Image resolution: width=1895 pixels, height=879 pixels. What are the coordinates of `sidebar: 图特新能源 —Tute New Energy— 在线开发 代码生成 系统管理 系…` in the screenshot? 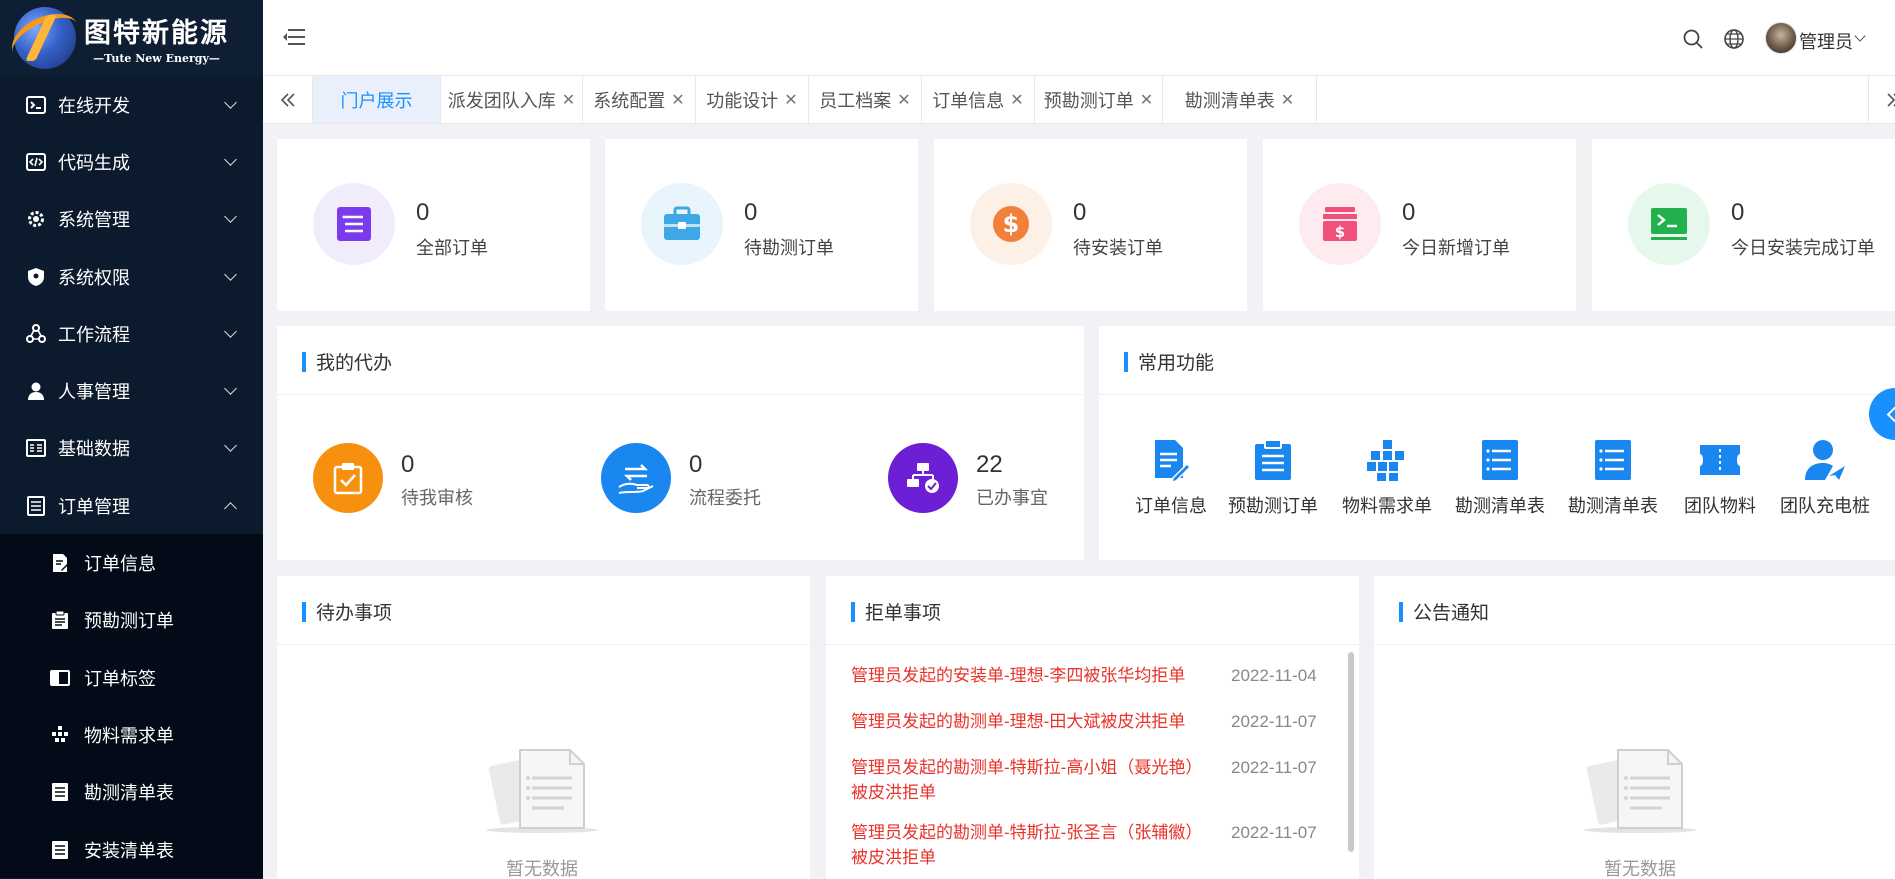 It's located at (131, 439).